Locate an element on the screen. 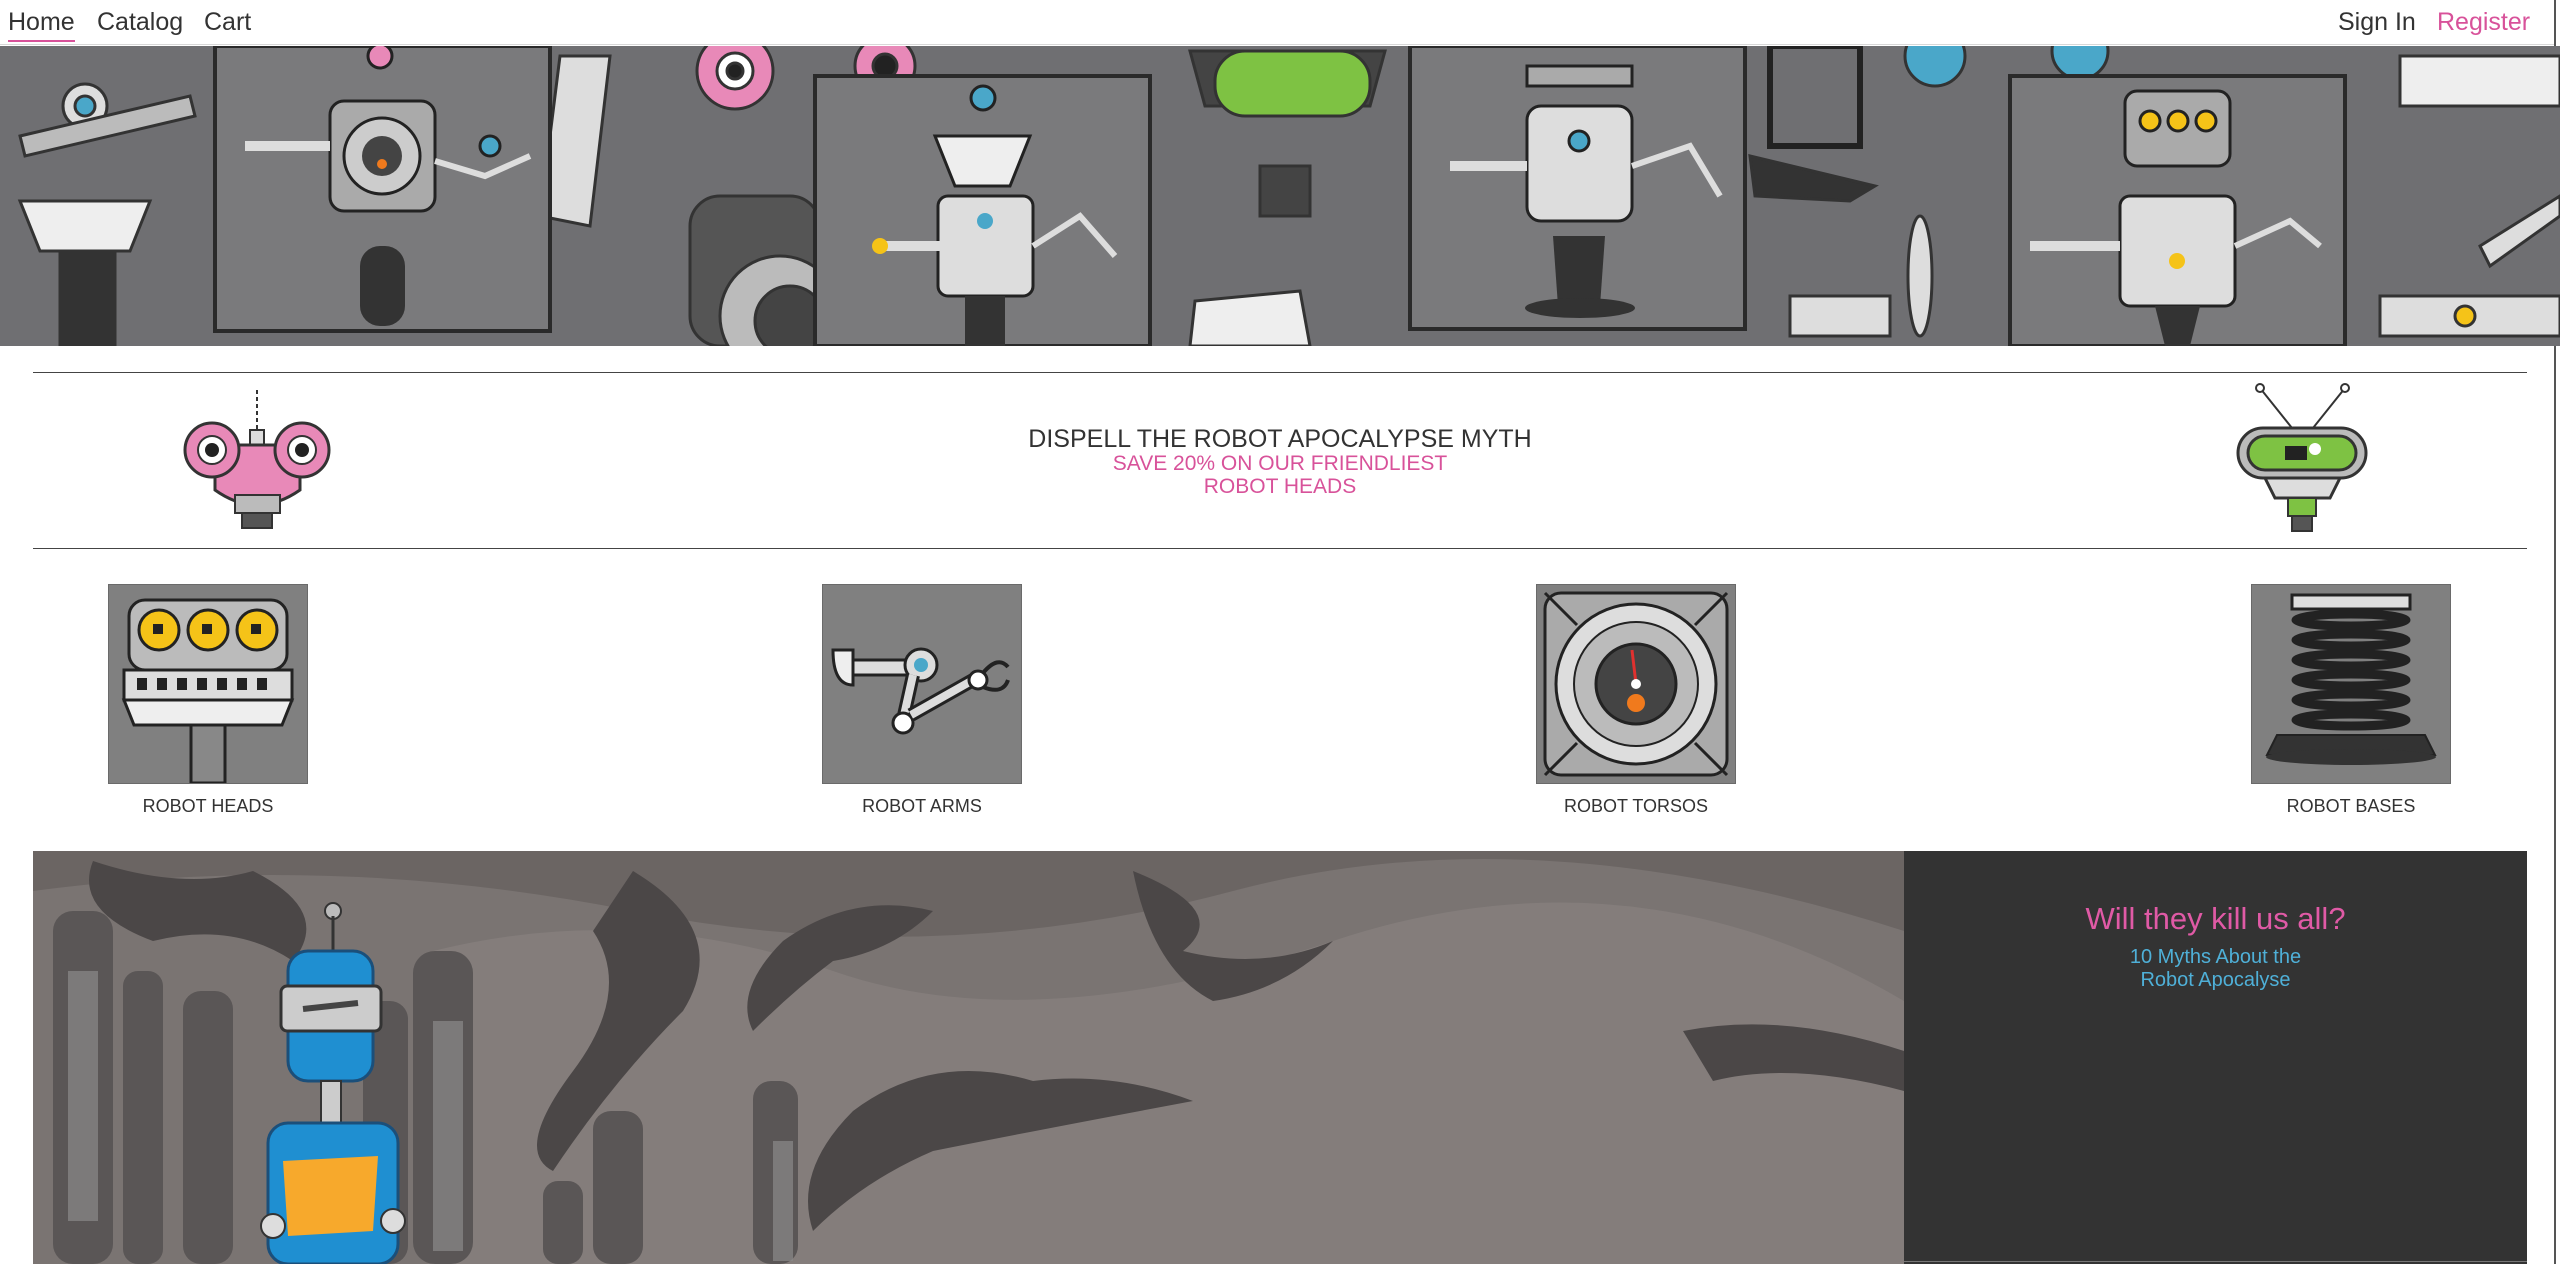 This screenshot has width=2560, height=1264. promo-subtitle-line1: SAVE 20% ON OUR FRIENDLIEST is located at coordinates (1280, 464).